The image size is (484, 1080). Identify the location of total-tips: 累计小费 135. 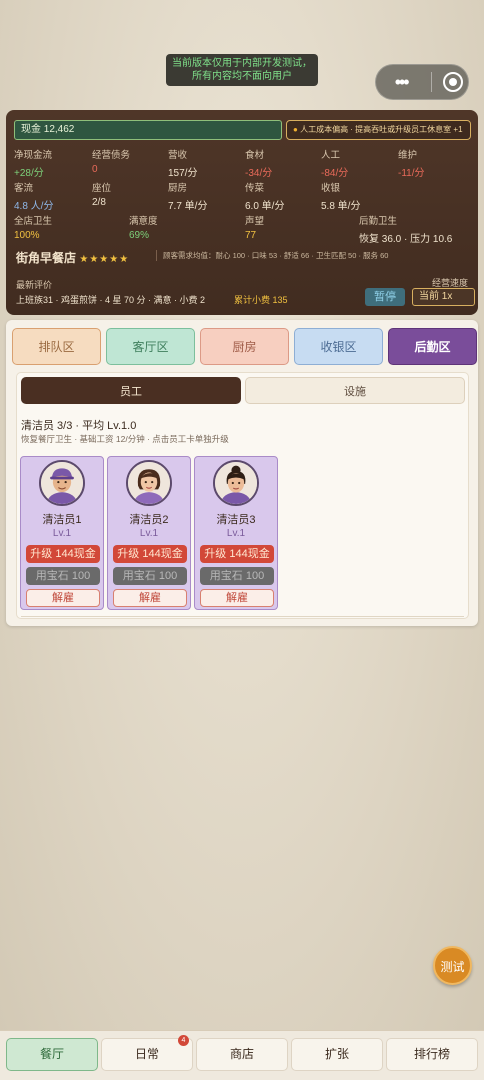
(261, 300).